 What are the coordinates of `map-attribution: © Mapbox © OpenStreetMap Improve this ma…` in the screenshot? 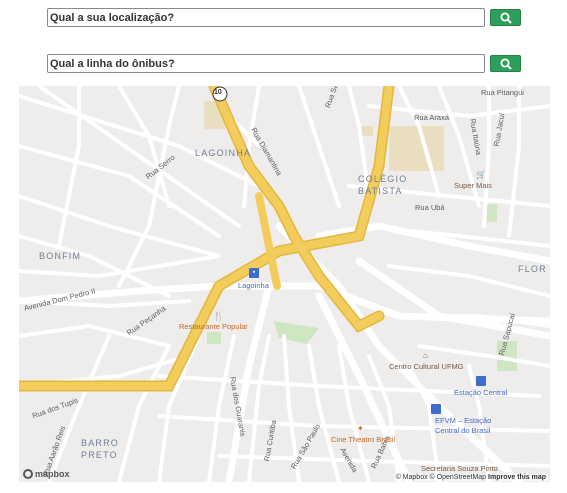 It's located at (470, 477).